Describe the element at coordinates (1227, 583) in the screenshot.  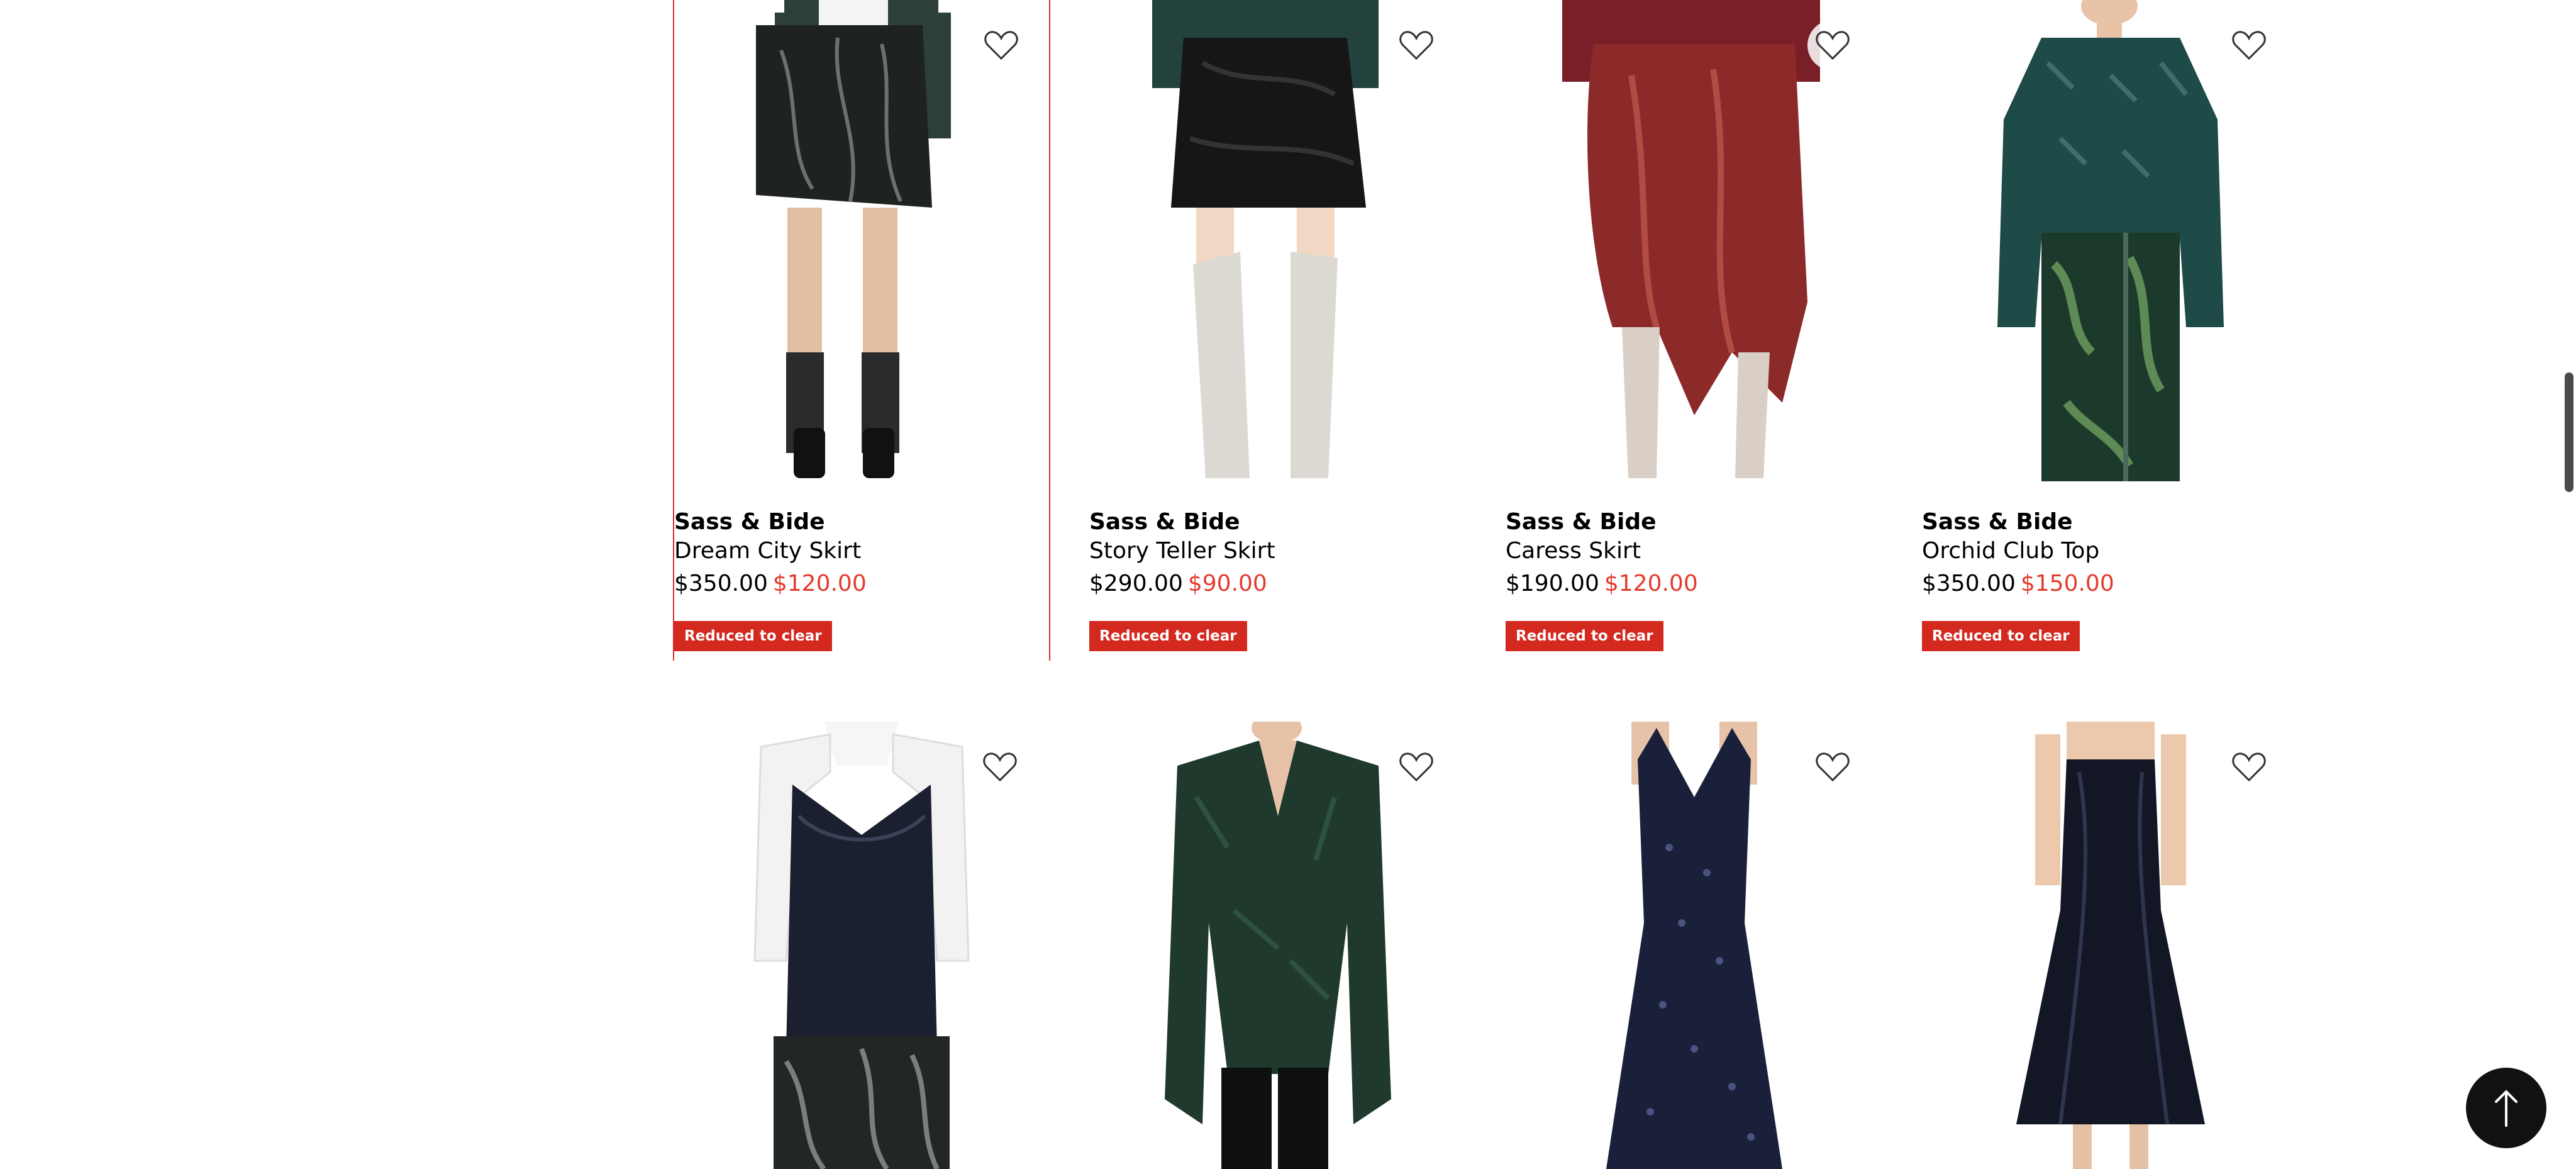
I see `sale-price: $90.00` at that location.